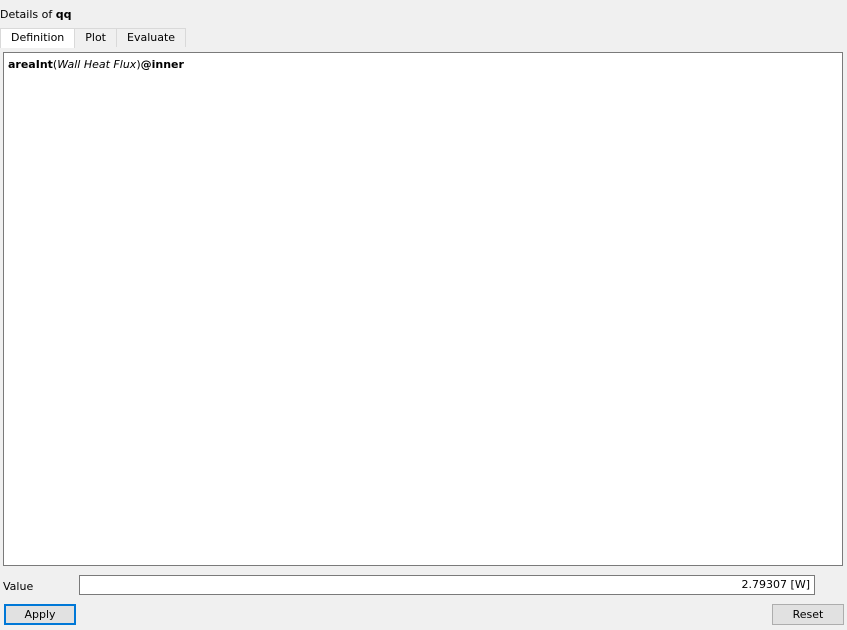  I want to click on value-label: Value, so click(18, 586).